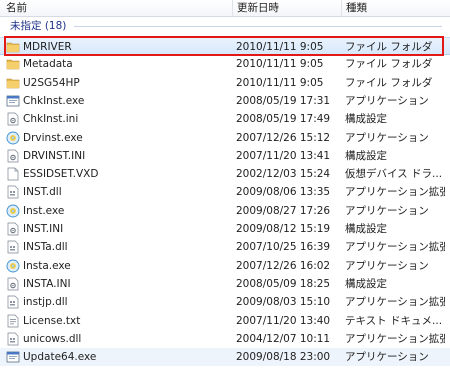 This screenshot has height=370, width=450. Describe the element at coordinates (283, 265) in the screenshot. I see `file-date: 2007/12/26 16:02` at that location.